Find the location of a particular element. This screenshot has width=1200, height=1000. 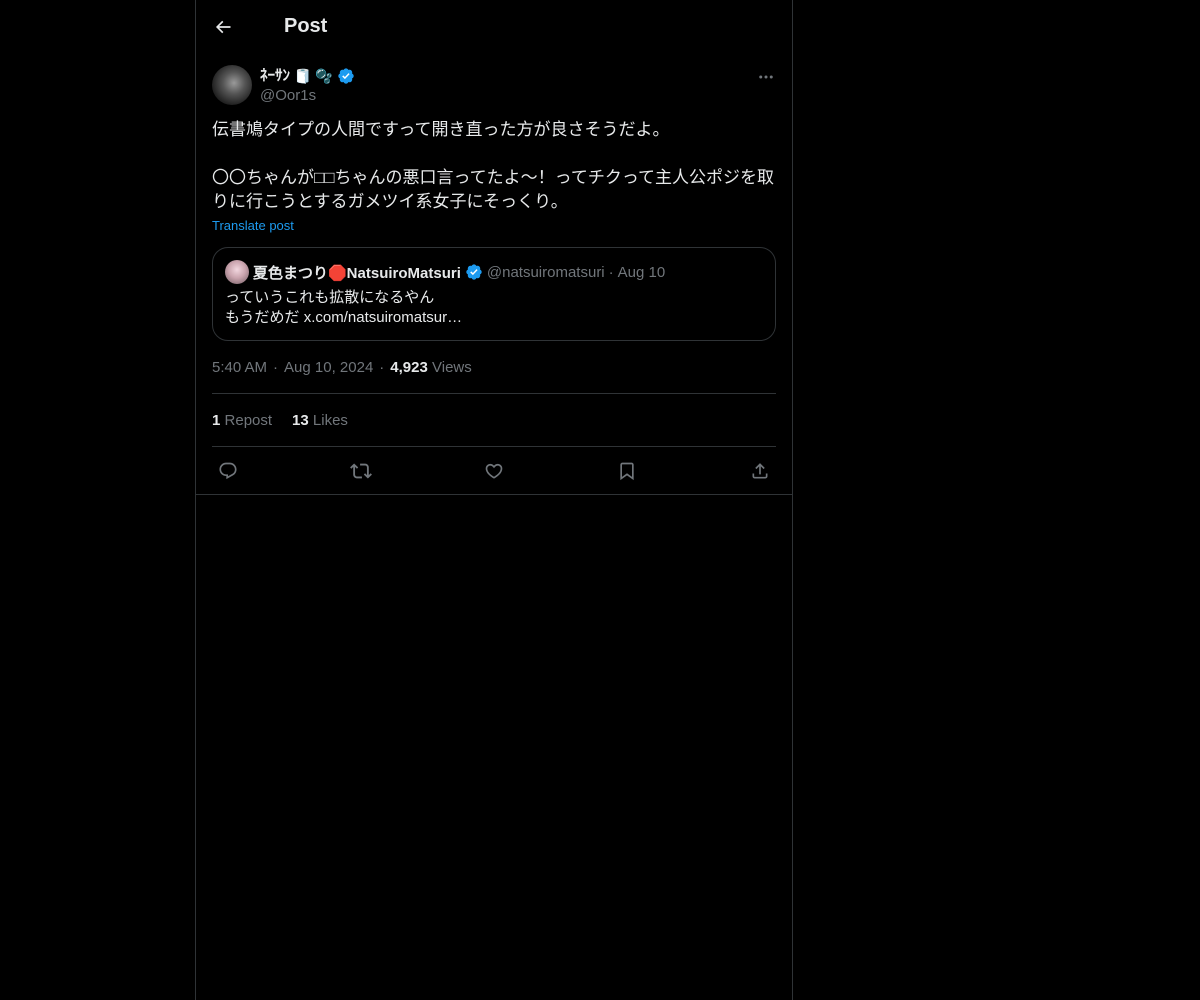

bookmark-button is located at coordinates (627, 471).